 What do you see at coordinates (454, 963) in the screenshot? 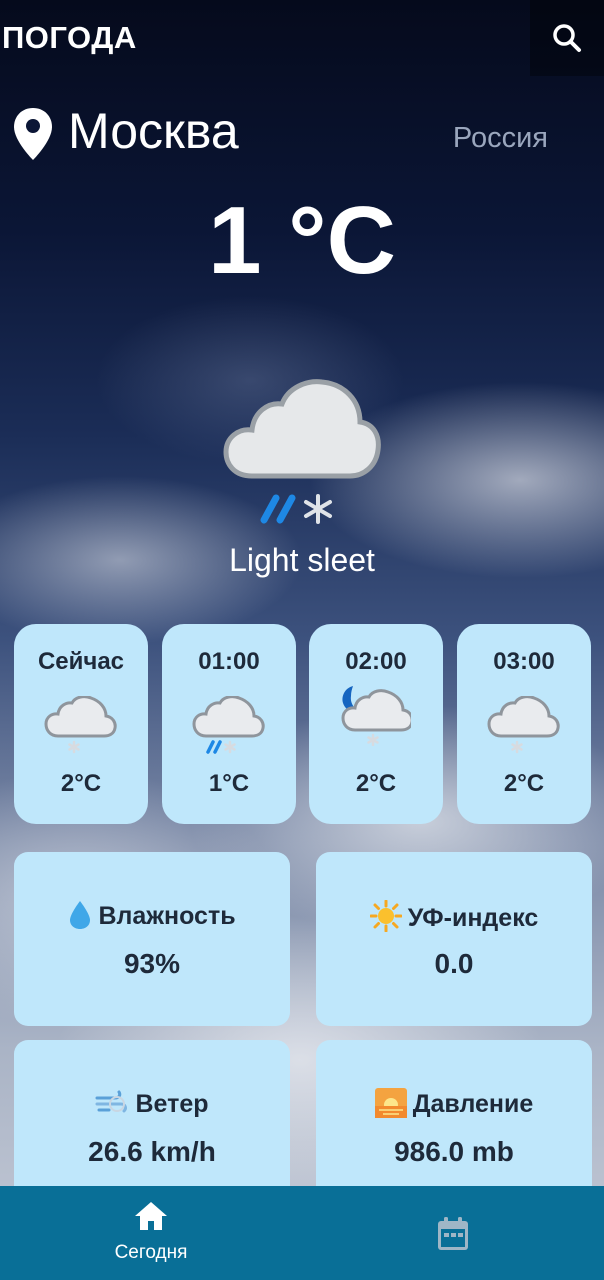
I see `uv-index-value: 0.0` at bounding box center [454, 963].